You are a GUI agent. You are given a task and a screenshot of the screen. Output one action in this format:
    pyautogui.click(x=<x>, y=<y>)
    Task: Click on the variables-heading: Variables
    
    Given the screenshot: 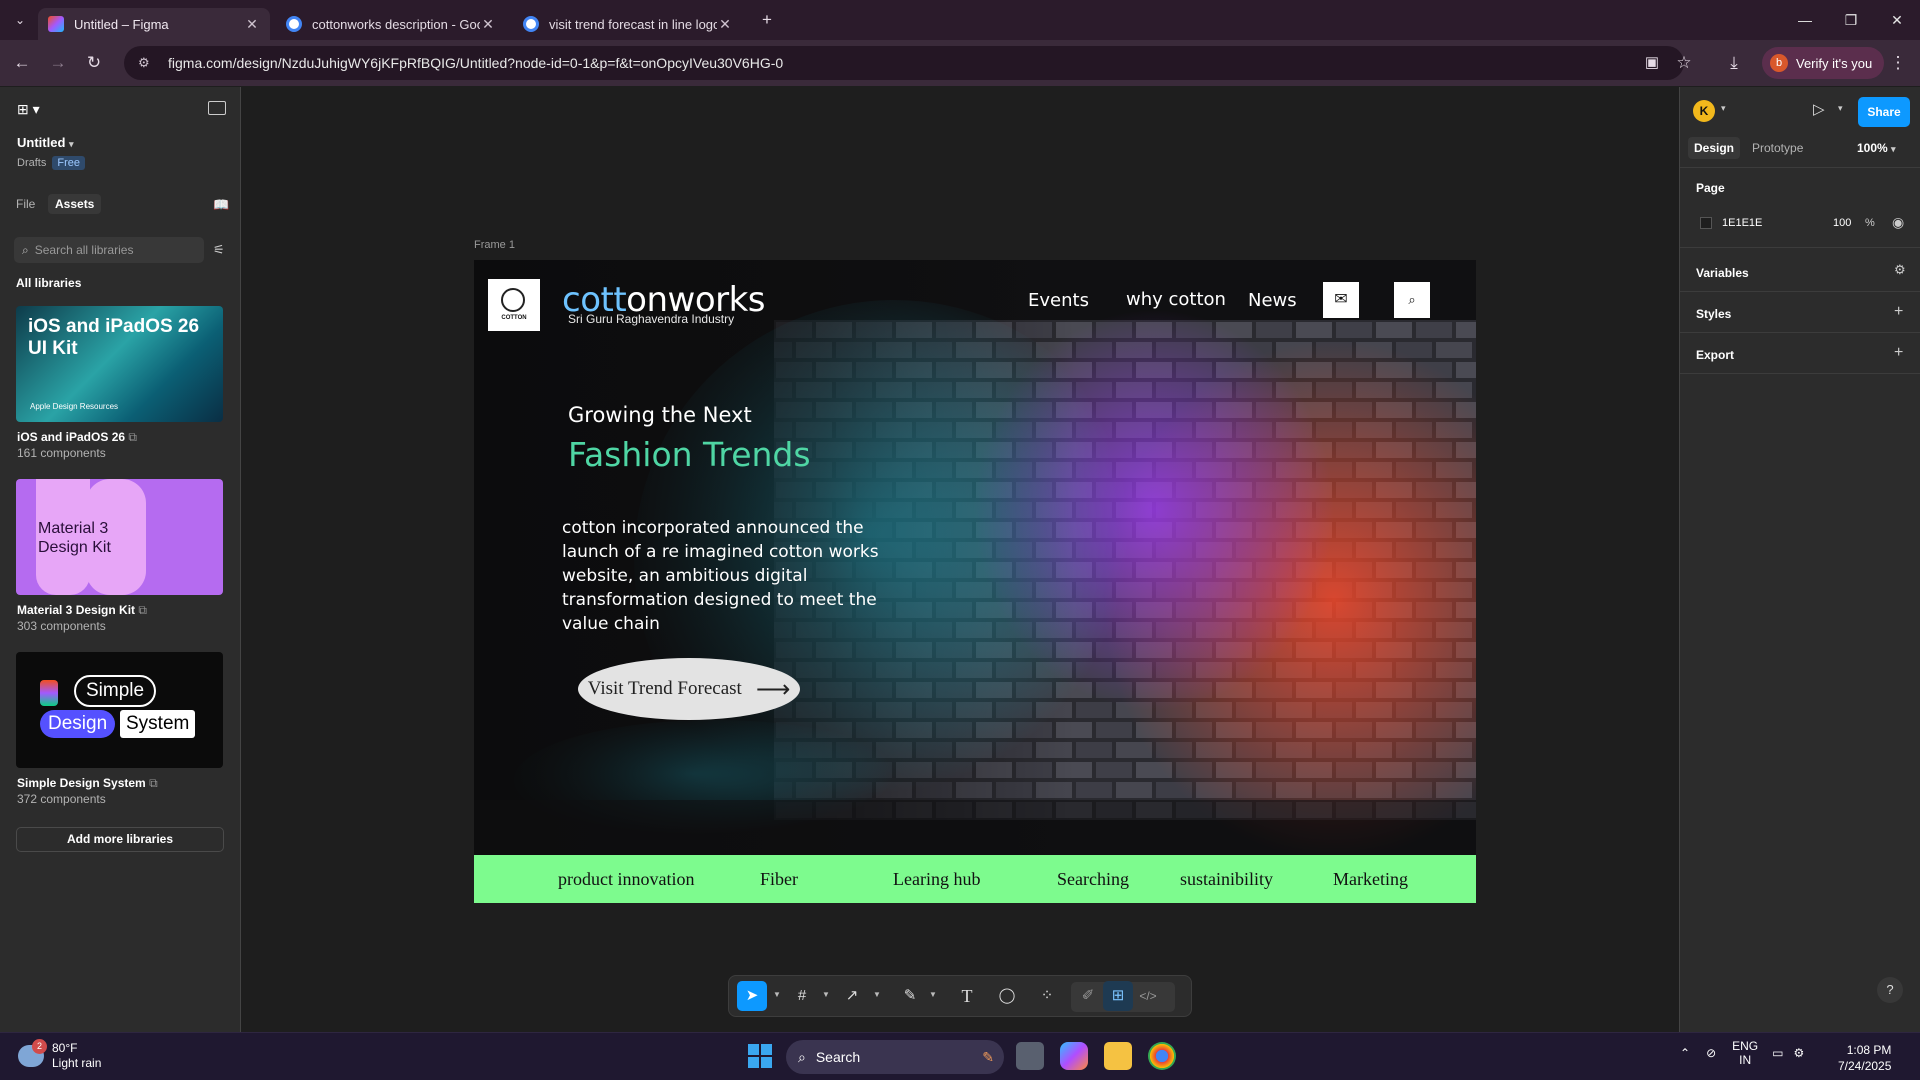 What is the action you would take?
    pyautogui.click(x=1722, y=273)
    